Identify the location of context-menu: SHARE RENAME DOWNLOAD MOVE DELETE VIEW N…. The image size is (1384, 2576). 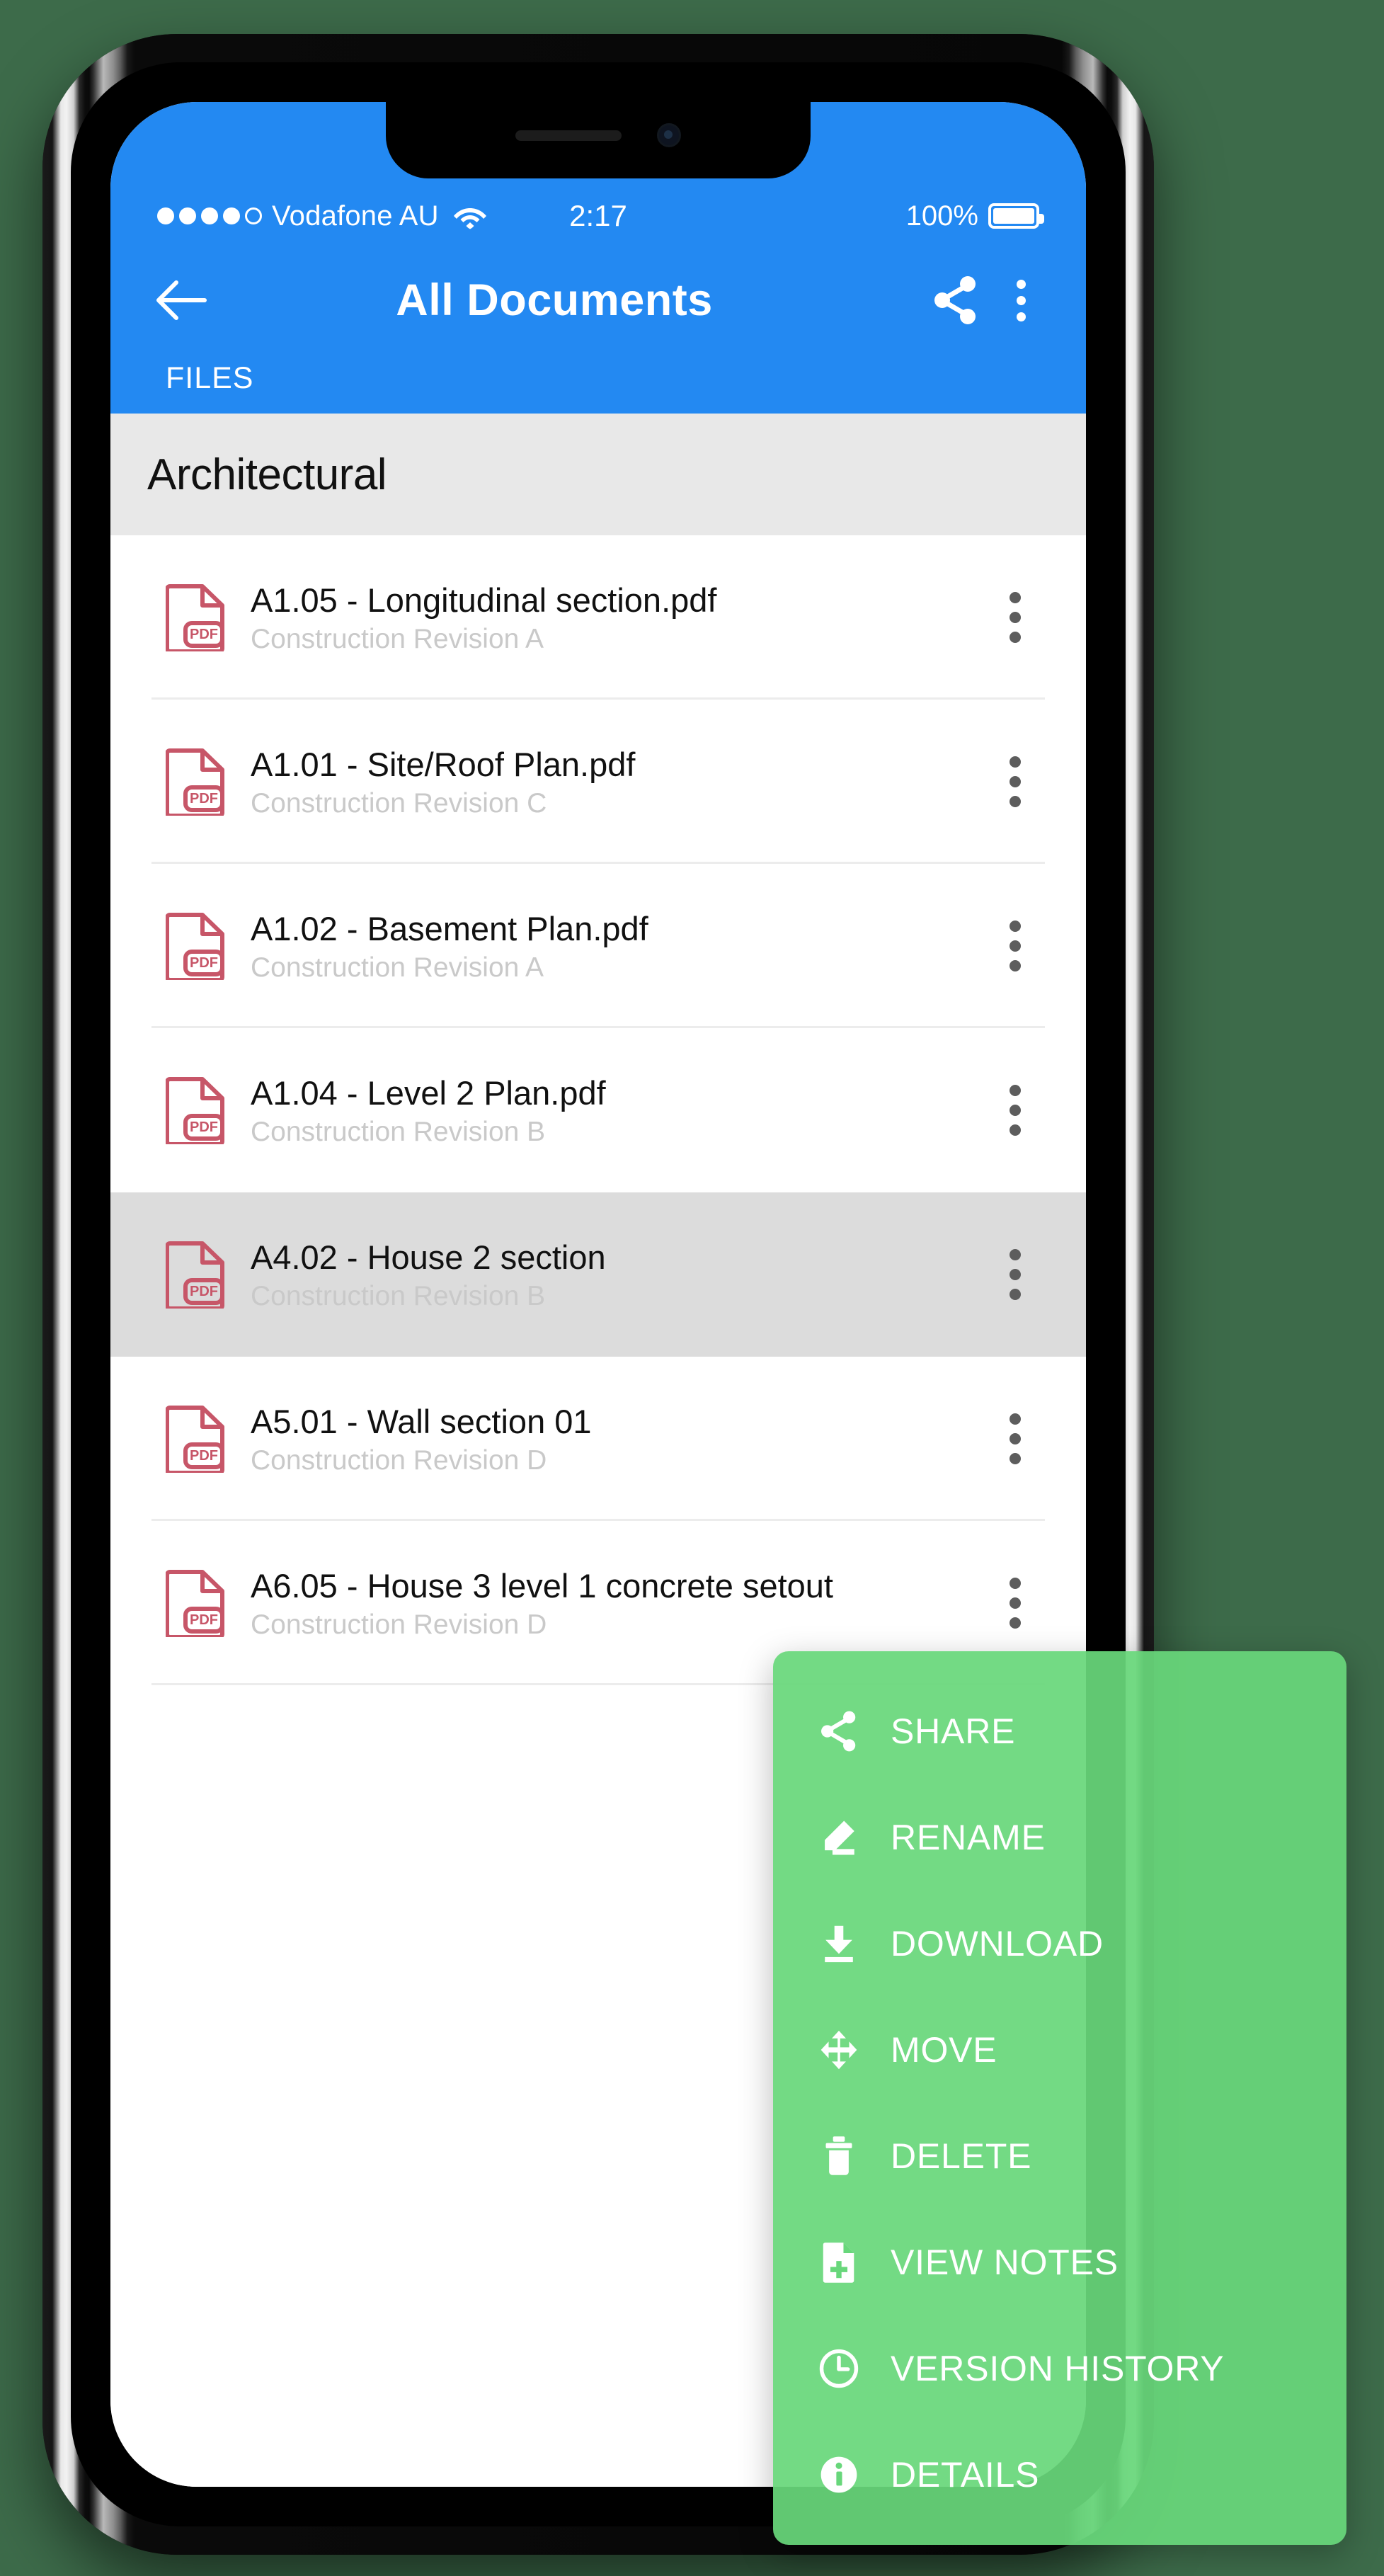
(1059, 2098).